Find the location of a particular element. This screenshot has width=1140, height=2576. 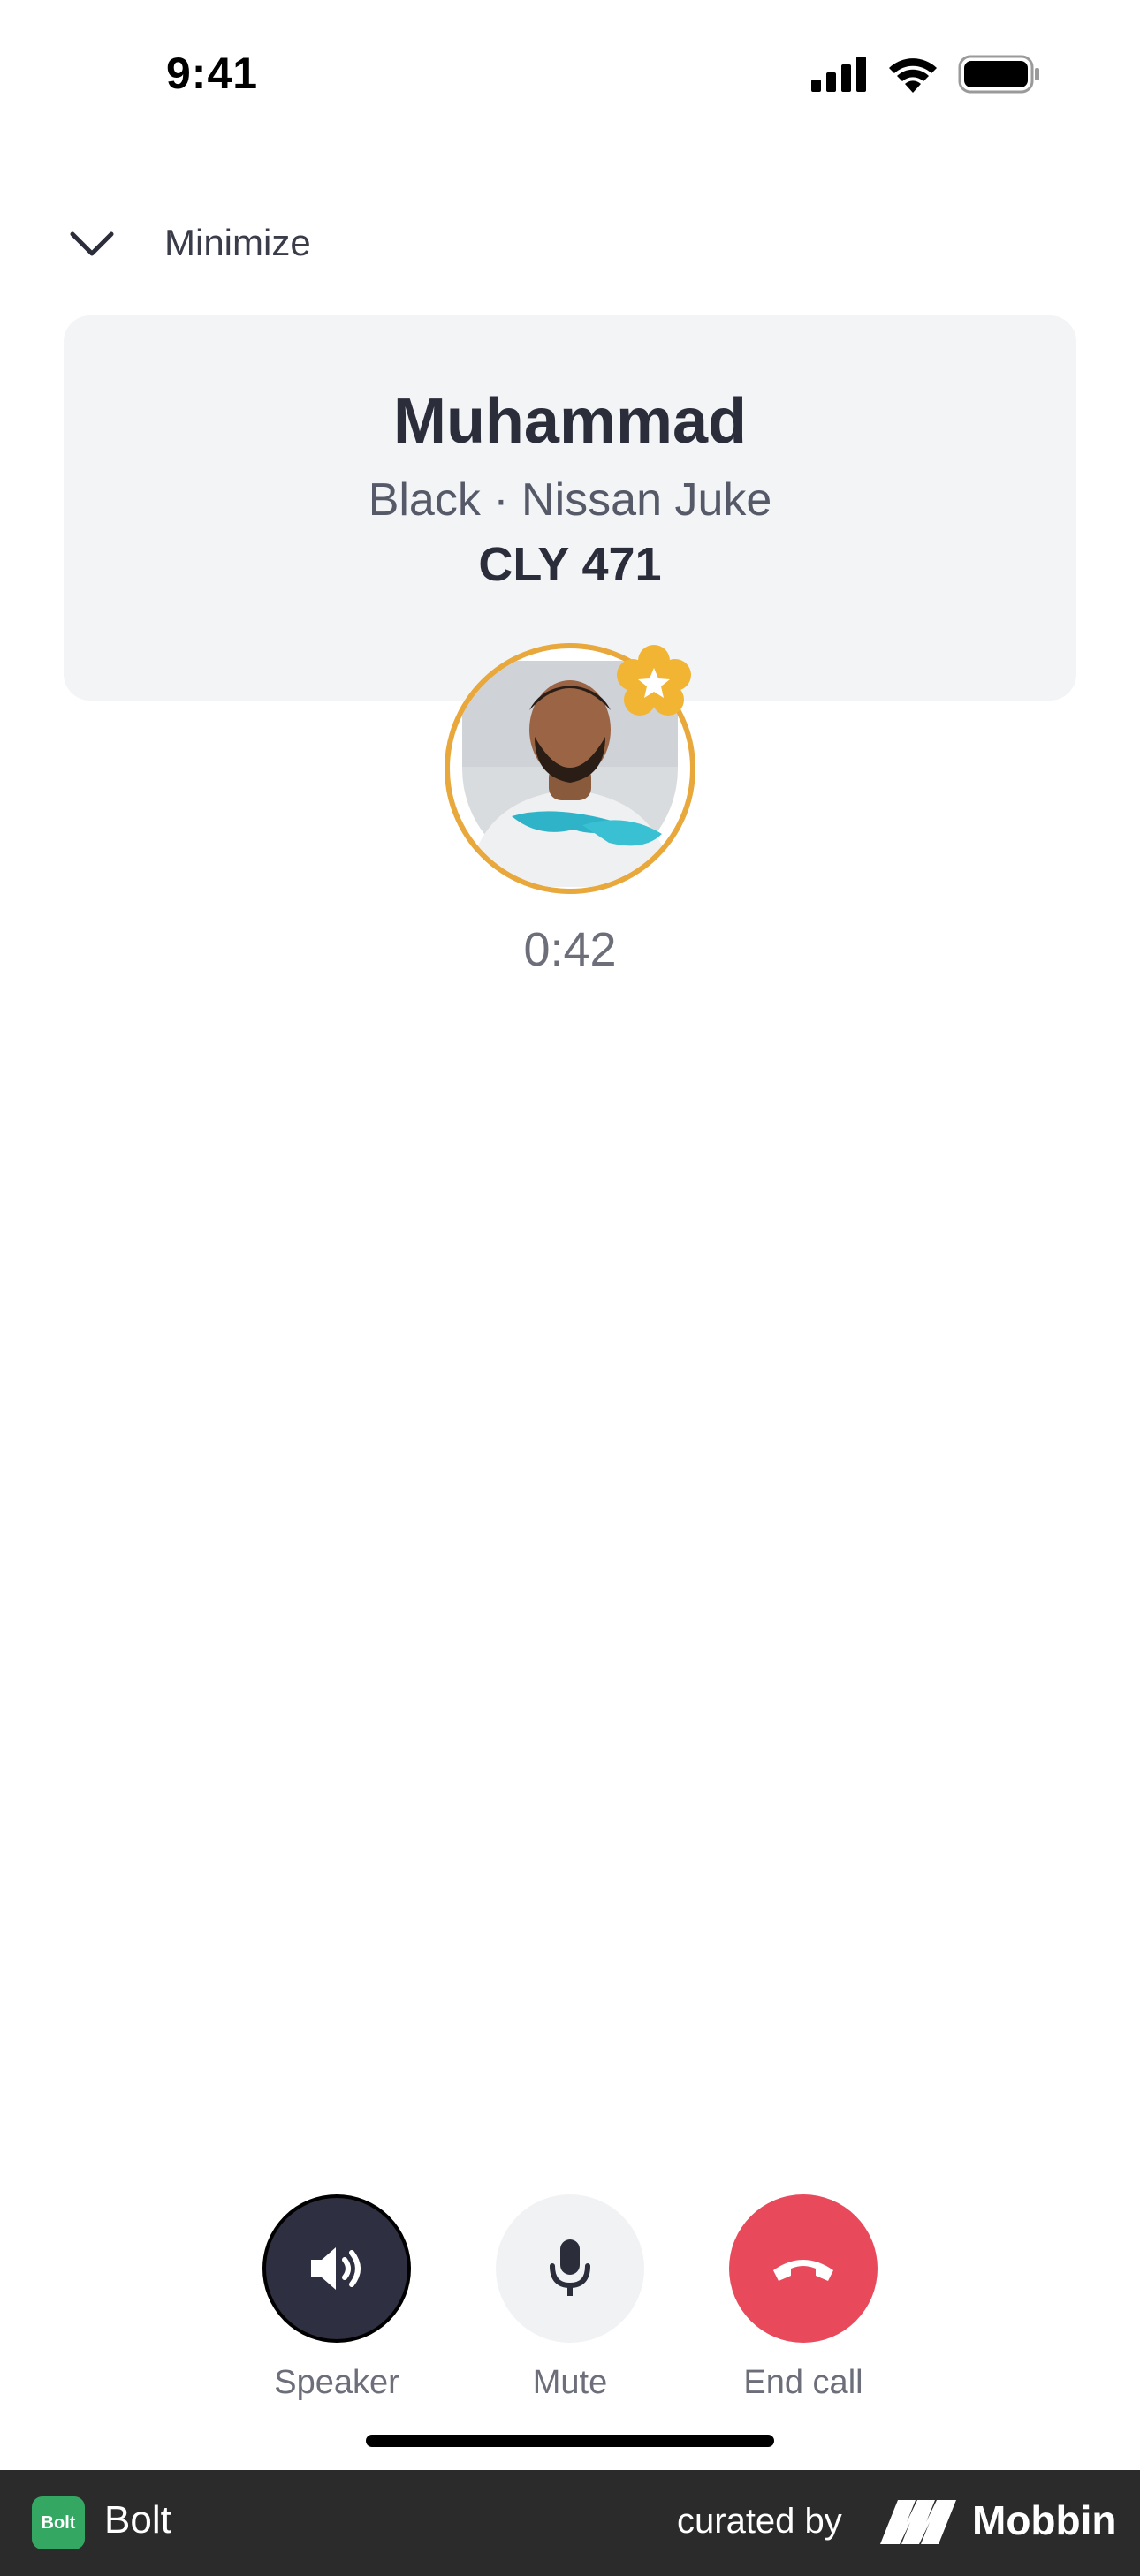

status-time: 9:41 is located at coordinates (212, 74).